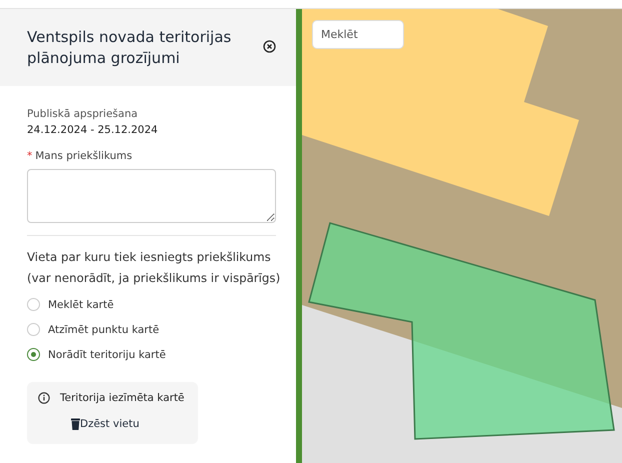 The image size is (622, 463). Describe the element at coordinates (122, 398) in the screenshot. I see `info-text: Teritorija iezīmēta kartē` at that location.